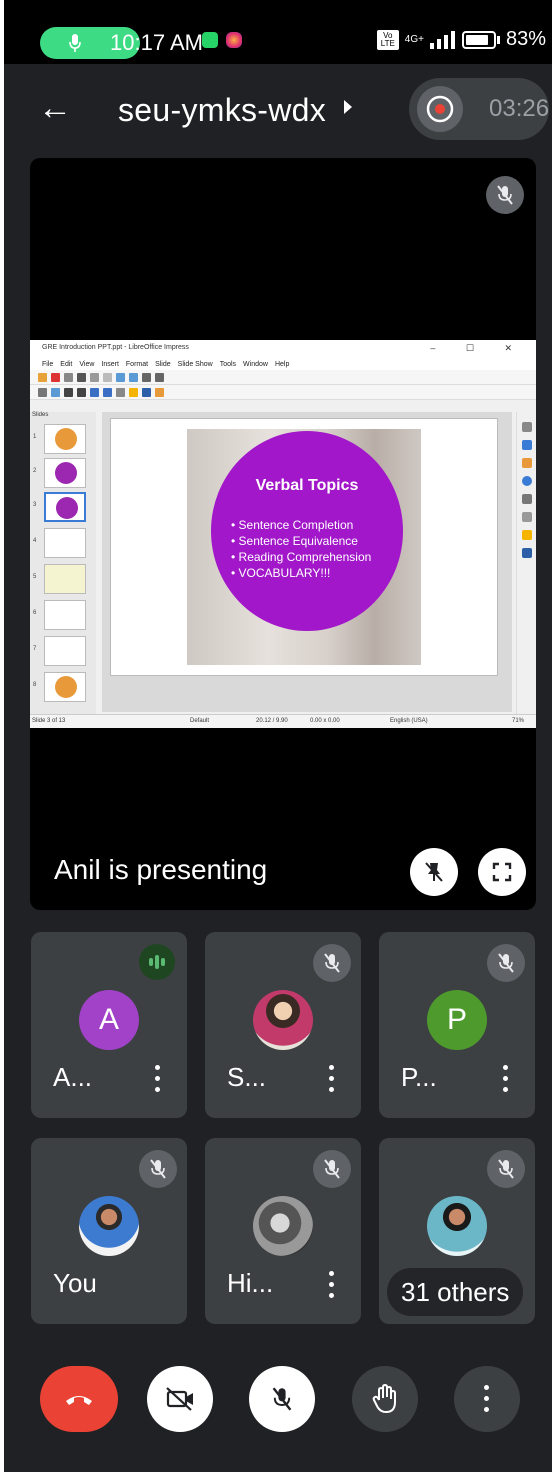  Describe the element at coordinates (228, 364) in the screenshot. I see `menu-tools: Tools` at that location.